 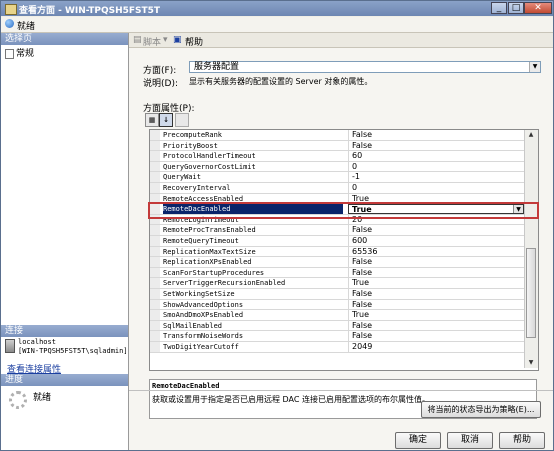 I want to click on ready-label: 就绪, so click(x=26, y=27).